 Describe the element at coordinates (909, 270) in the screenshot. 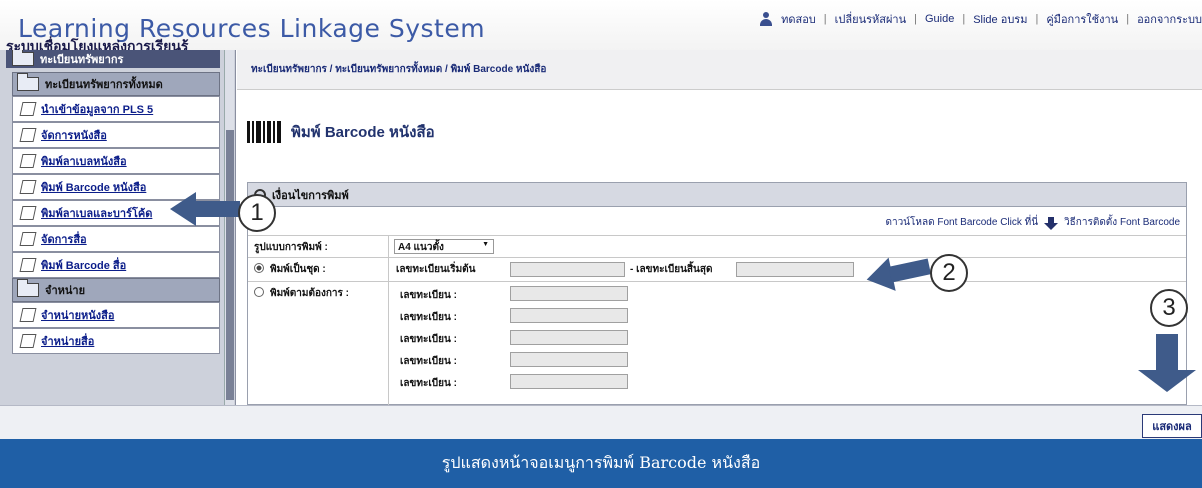

I see `arrow-shaft` at that location.